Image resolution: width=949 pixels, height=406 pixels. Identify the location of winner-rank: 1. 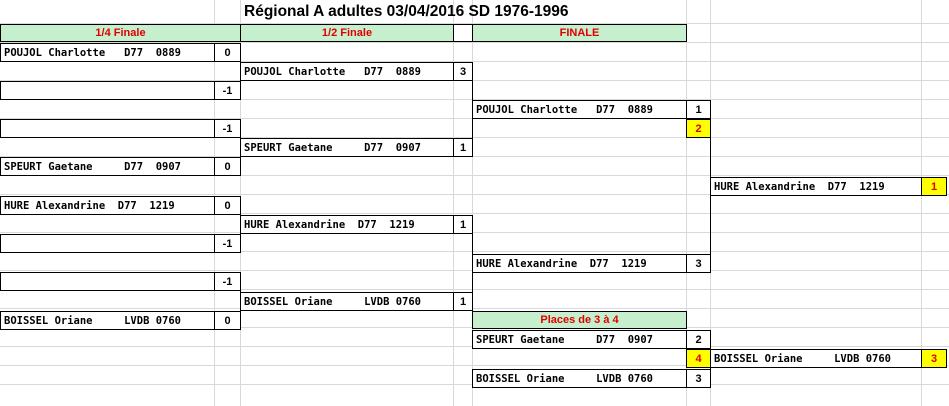
(934, 186).